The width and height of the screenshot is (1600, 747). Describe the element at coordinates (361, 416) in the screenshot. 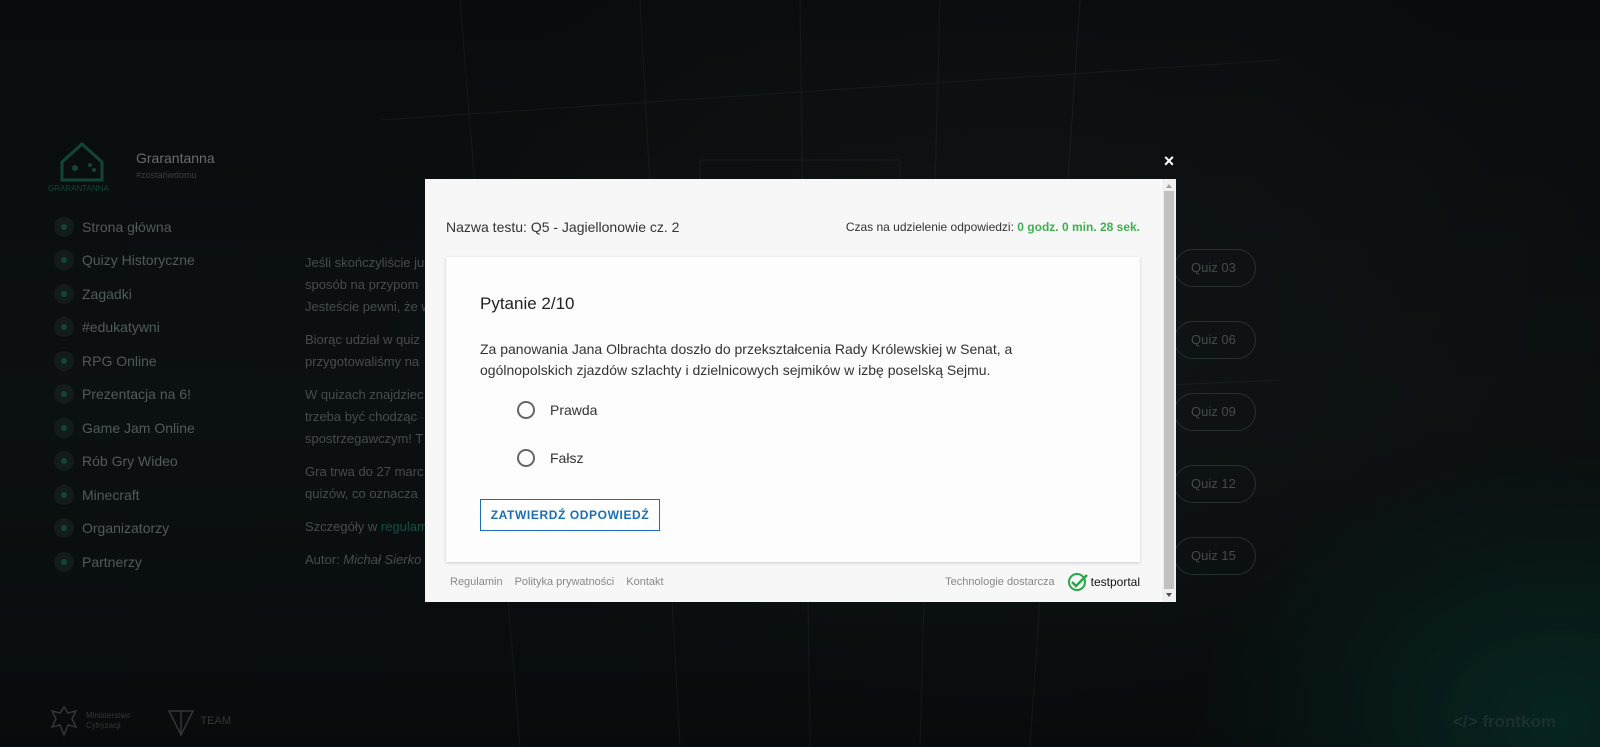

I see `article-line: trzeba być chodząc` at that location.